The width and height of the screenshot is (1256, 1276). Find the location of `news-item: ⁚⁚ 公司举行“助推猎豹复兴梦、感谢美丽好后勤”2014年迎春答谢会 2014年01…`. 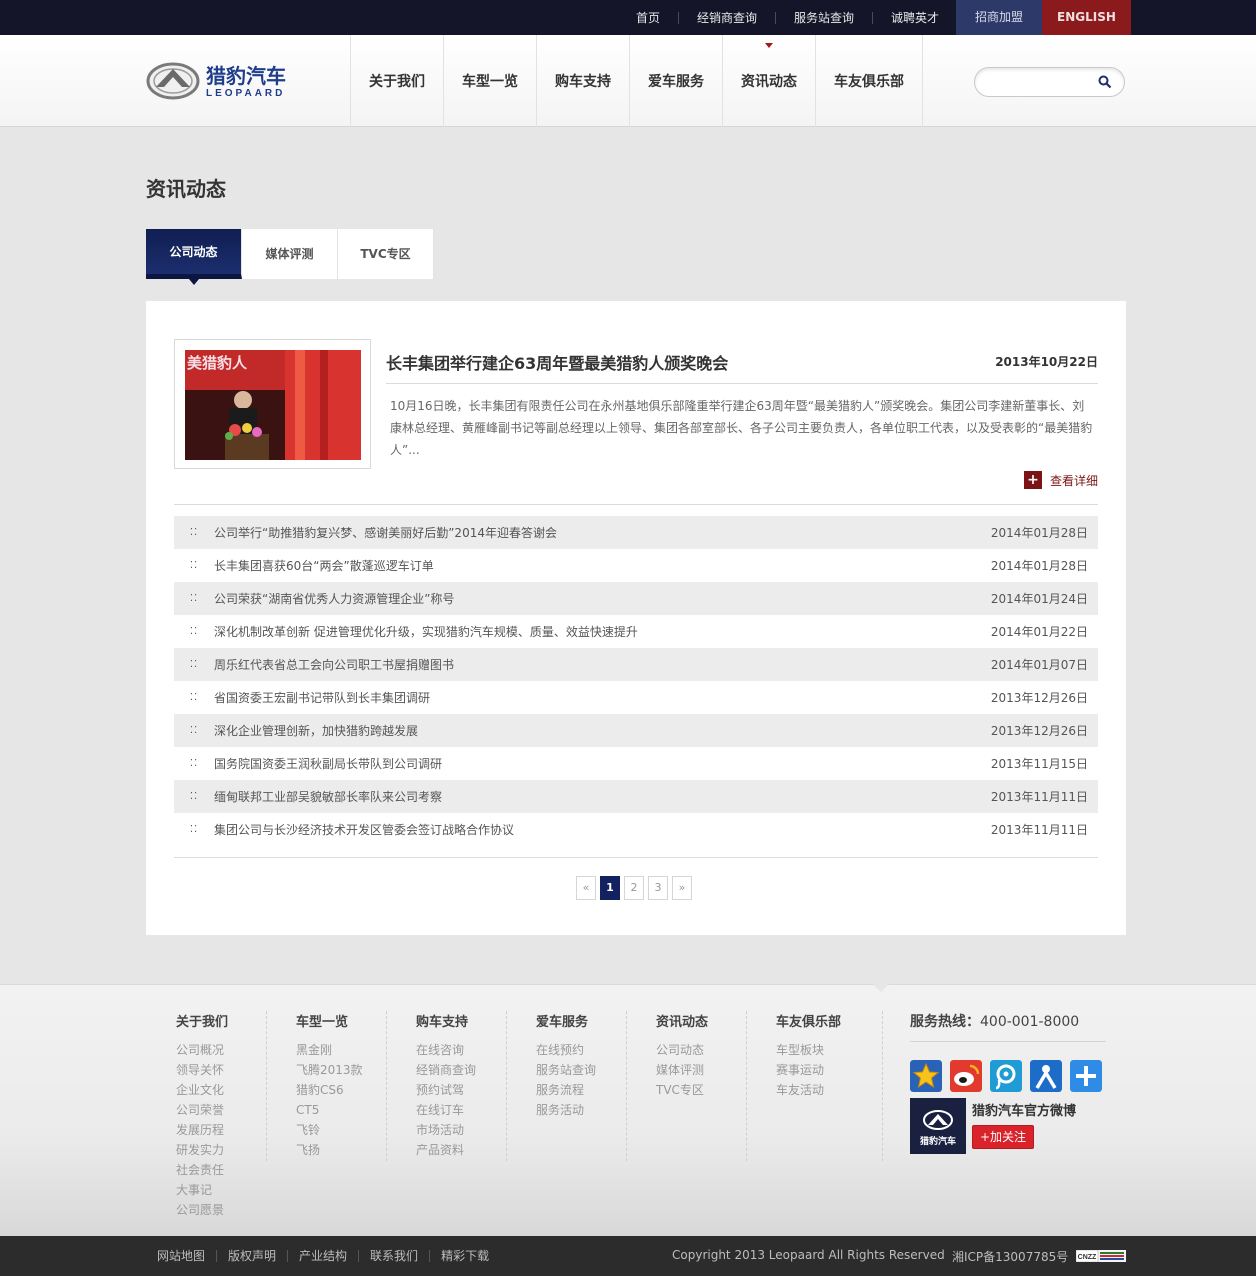

news-item: ⁚⁚ 公司举行“助推猎豹复兴梦、感谢美丽好后勤”2014年迎春答谢会 2014年01… is located at coordinates (636, 532).